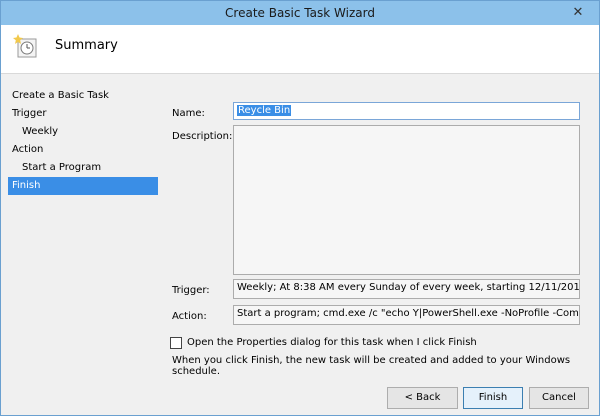 Image resolution: width=600 pixels, height=416 pixels. I want to click on close-icon: ✕, so click(578, 13).